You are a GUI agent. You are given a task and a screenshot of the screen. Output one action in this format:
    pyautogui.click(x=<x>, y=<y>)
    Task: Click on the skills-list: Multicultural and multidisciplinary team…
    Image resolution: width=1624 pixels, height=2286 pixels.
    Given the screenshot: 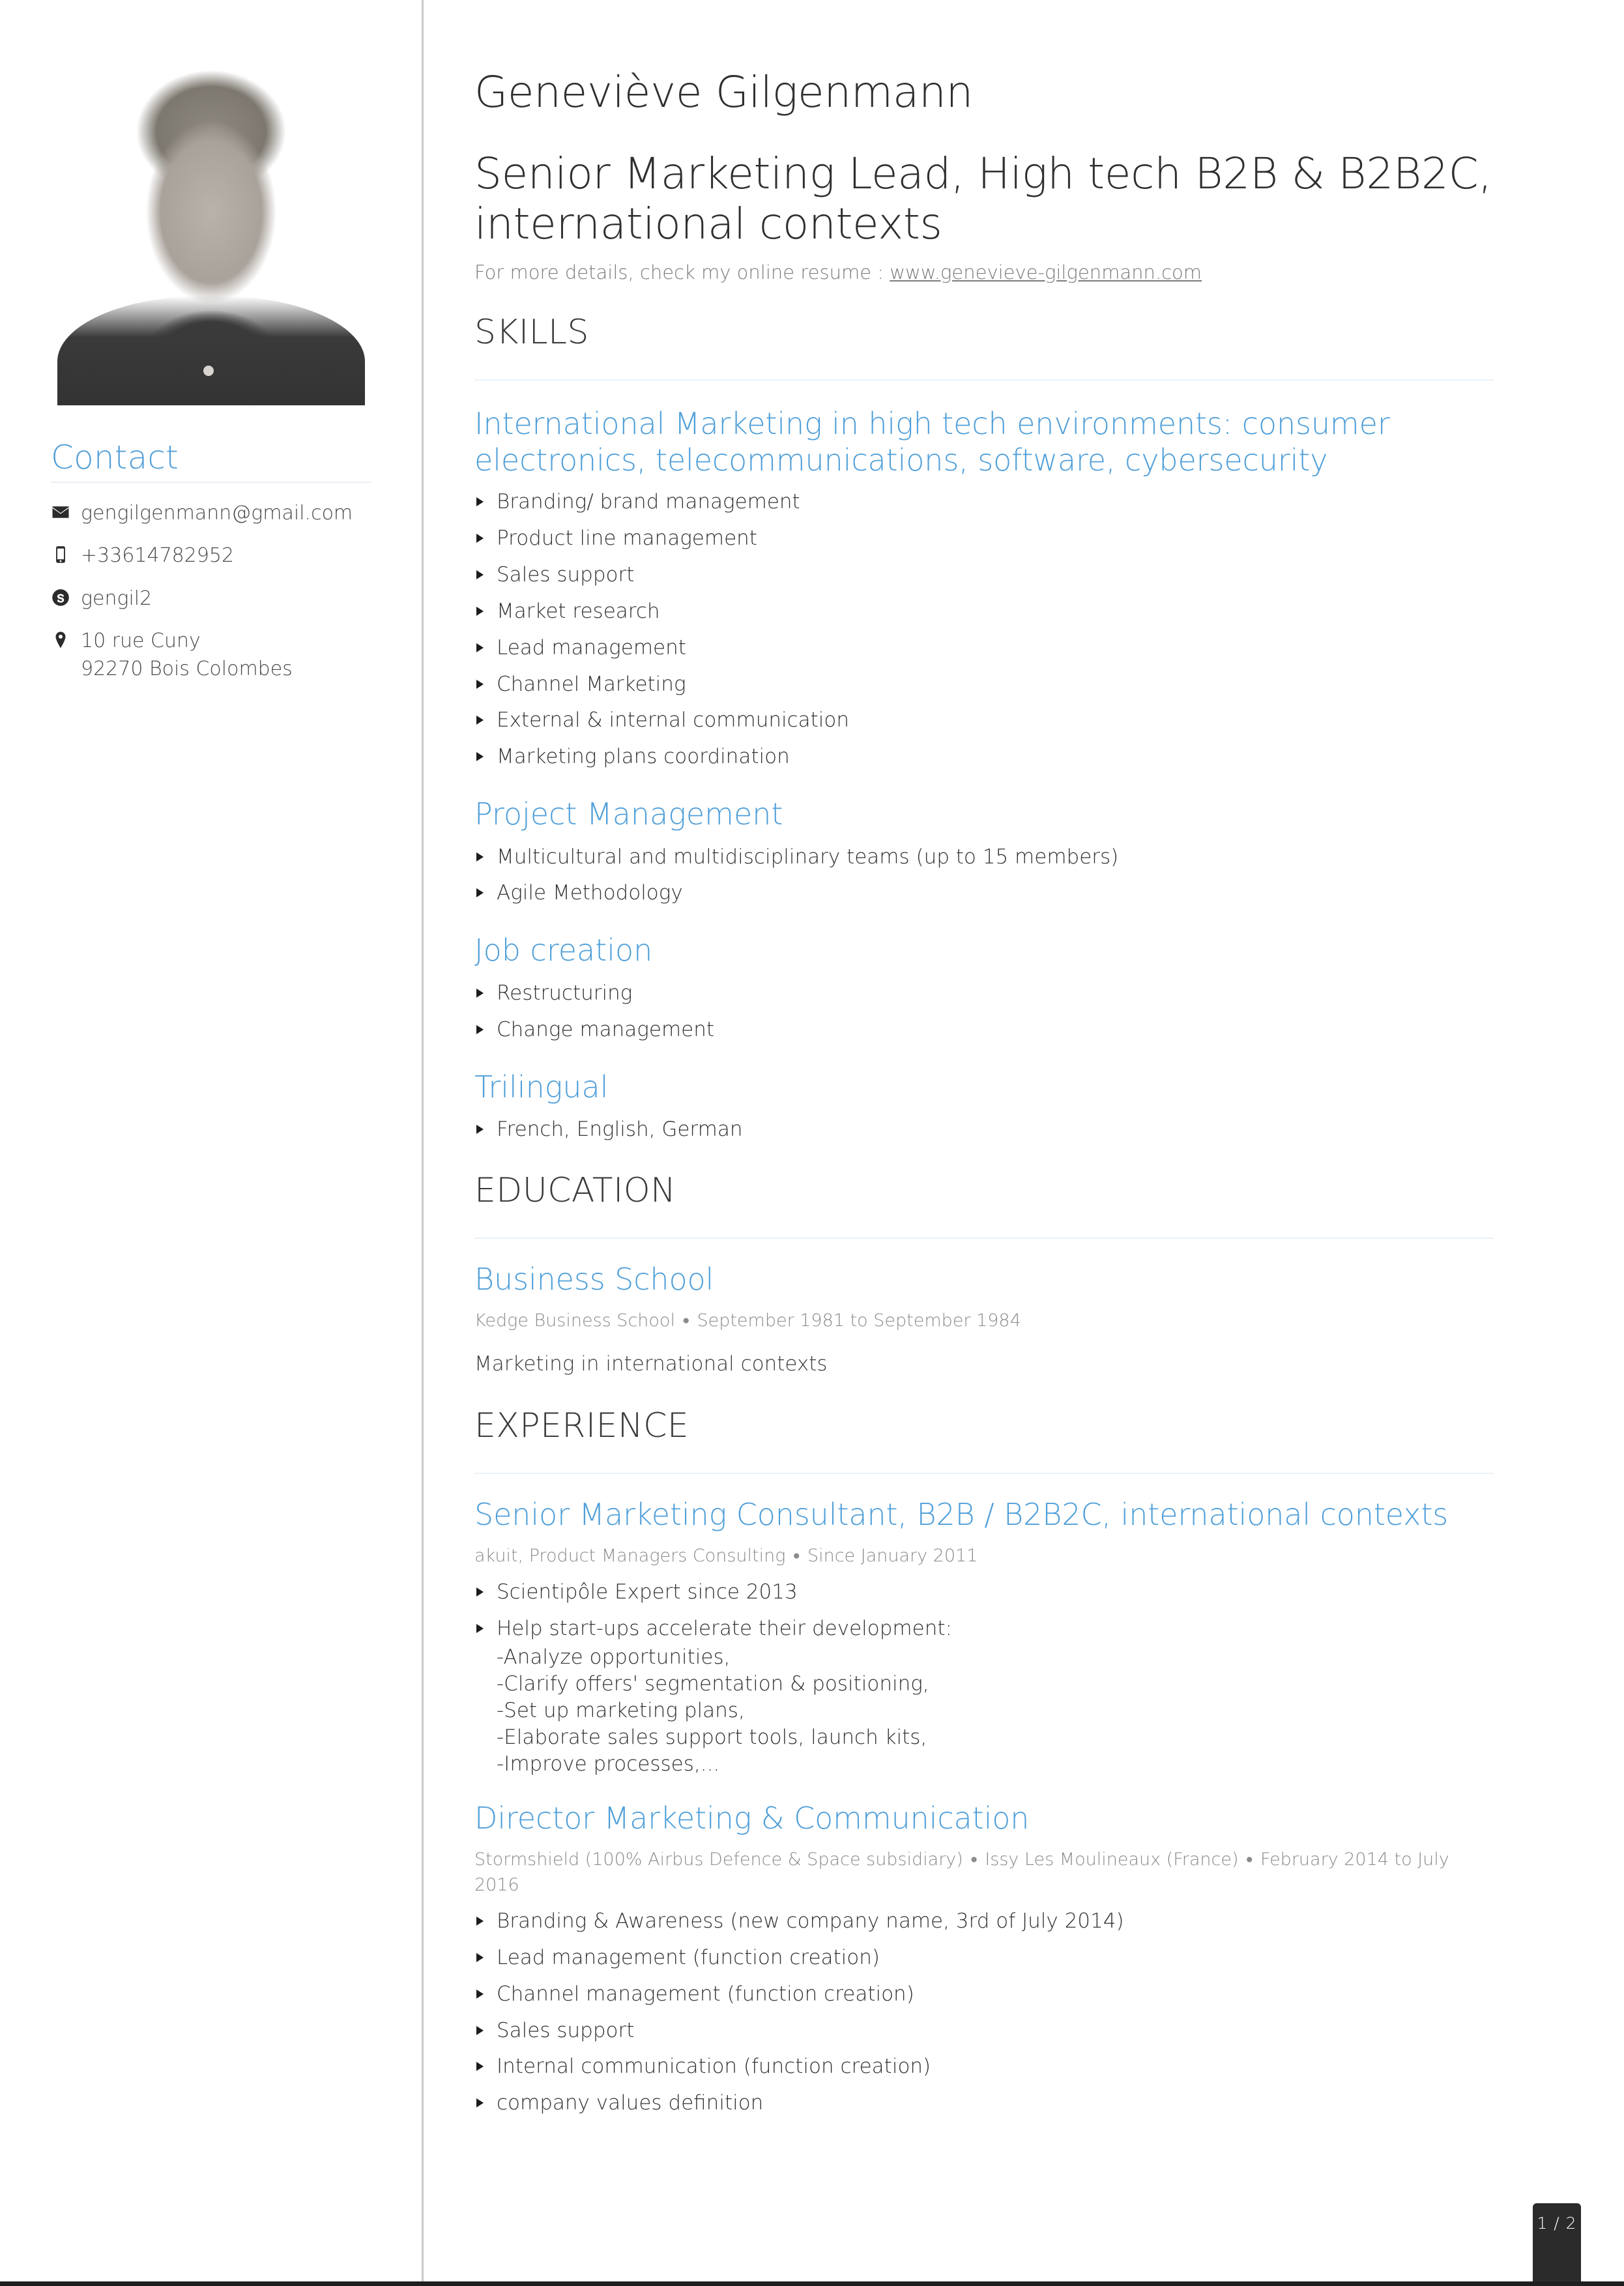 What is the action you would take?
    pyautogui.click(x=984, y=876)
    